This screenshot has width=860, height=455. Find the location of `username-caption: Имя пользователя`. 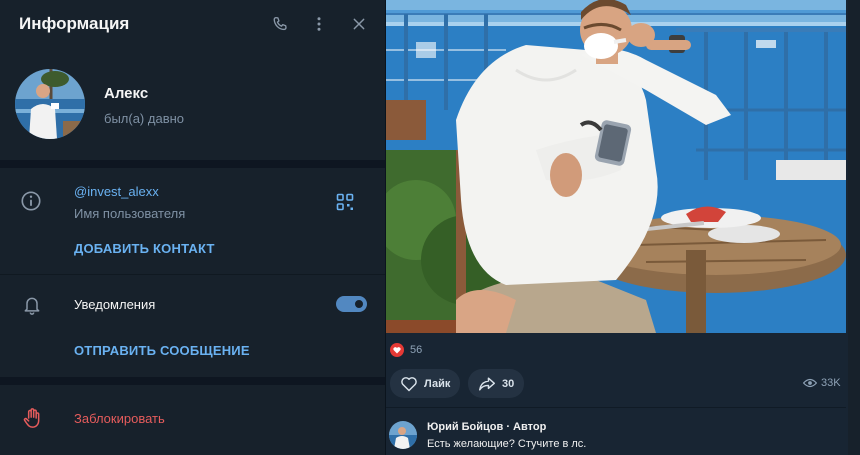

username-caption: Имя пользователя is located at coordinates (130, 213).